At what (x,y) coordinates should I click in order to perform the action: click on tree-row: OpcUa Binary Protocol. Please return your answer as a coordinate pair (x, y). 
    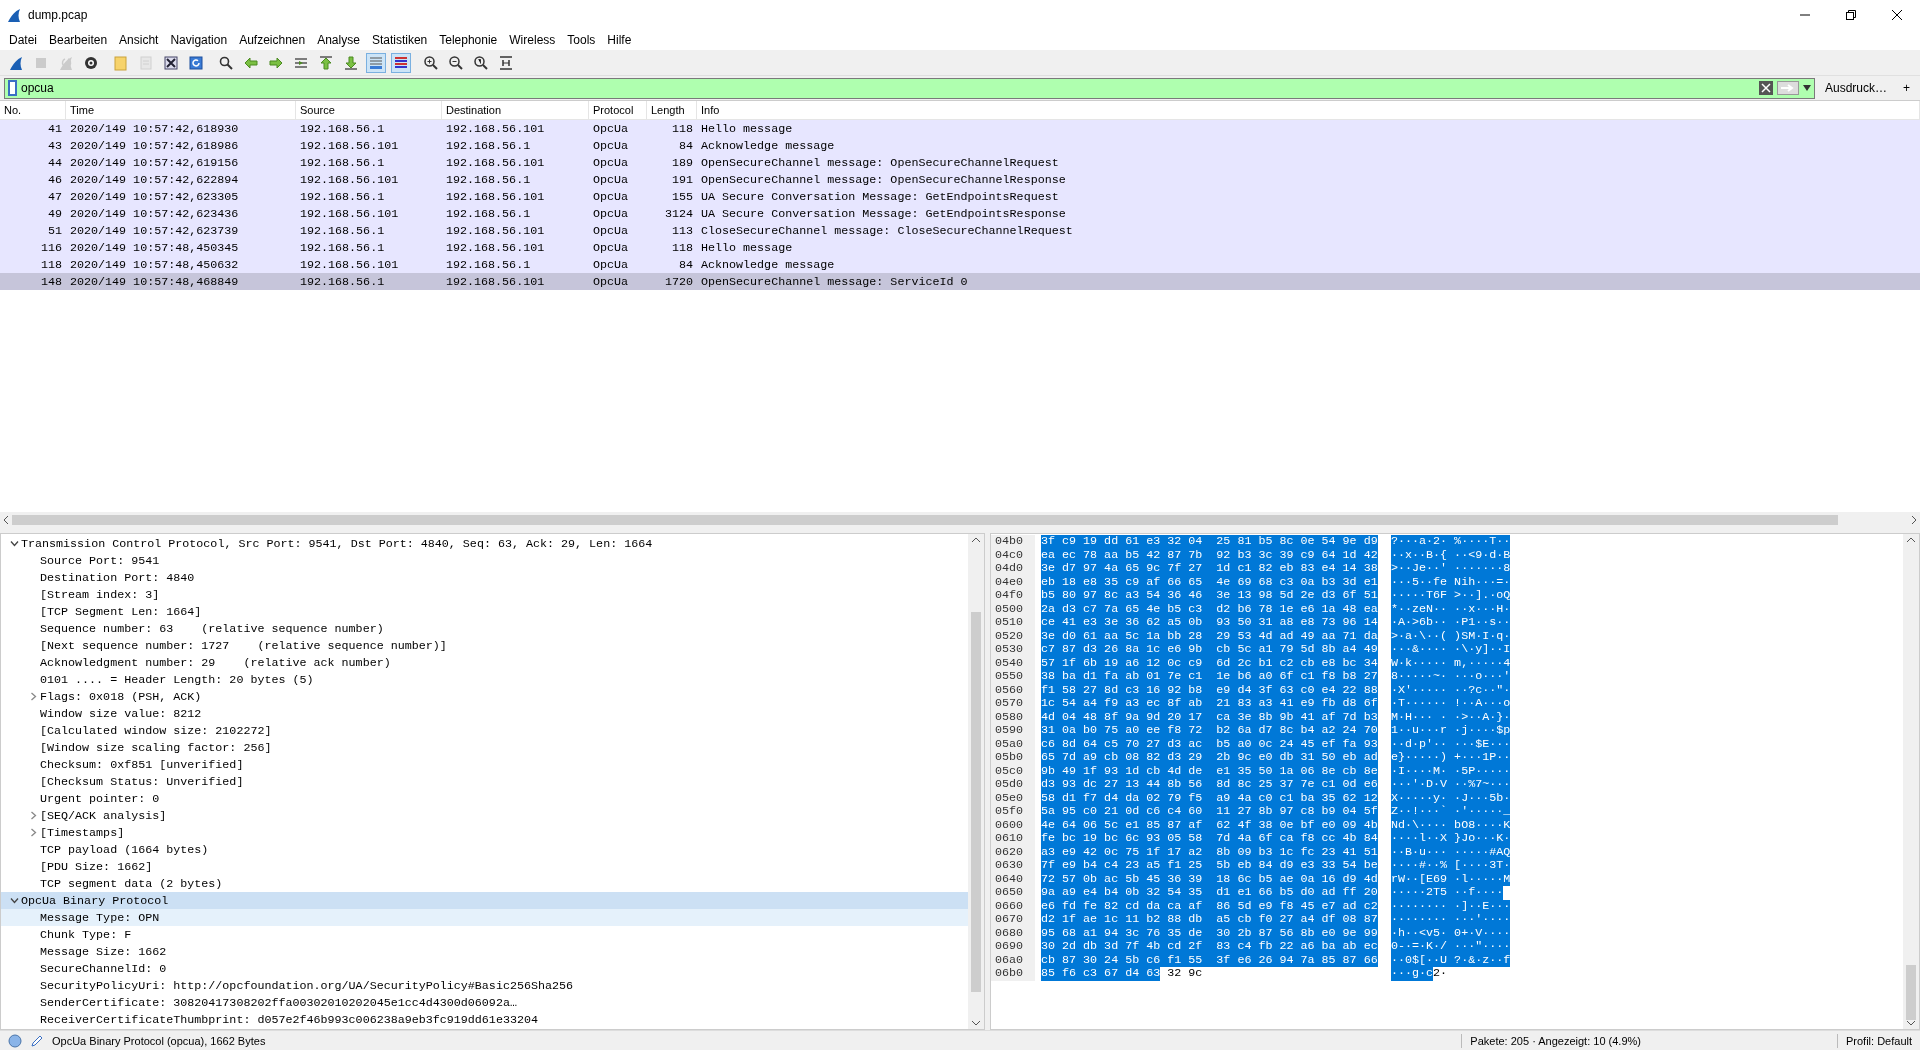
    Looking at the image, I should click on (484, 900).